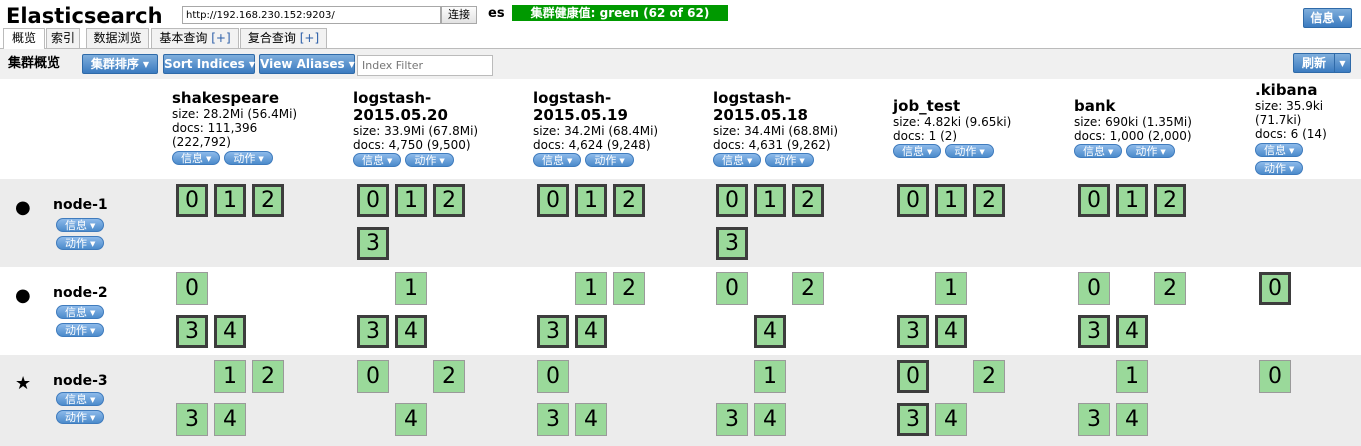  What do you see at coordinates (209, 64) in the screenshot?
I see `sort-indices-button: Sort Indices ▼` at bounding box center [209, 64].